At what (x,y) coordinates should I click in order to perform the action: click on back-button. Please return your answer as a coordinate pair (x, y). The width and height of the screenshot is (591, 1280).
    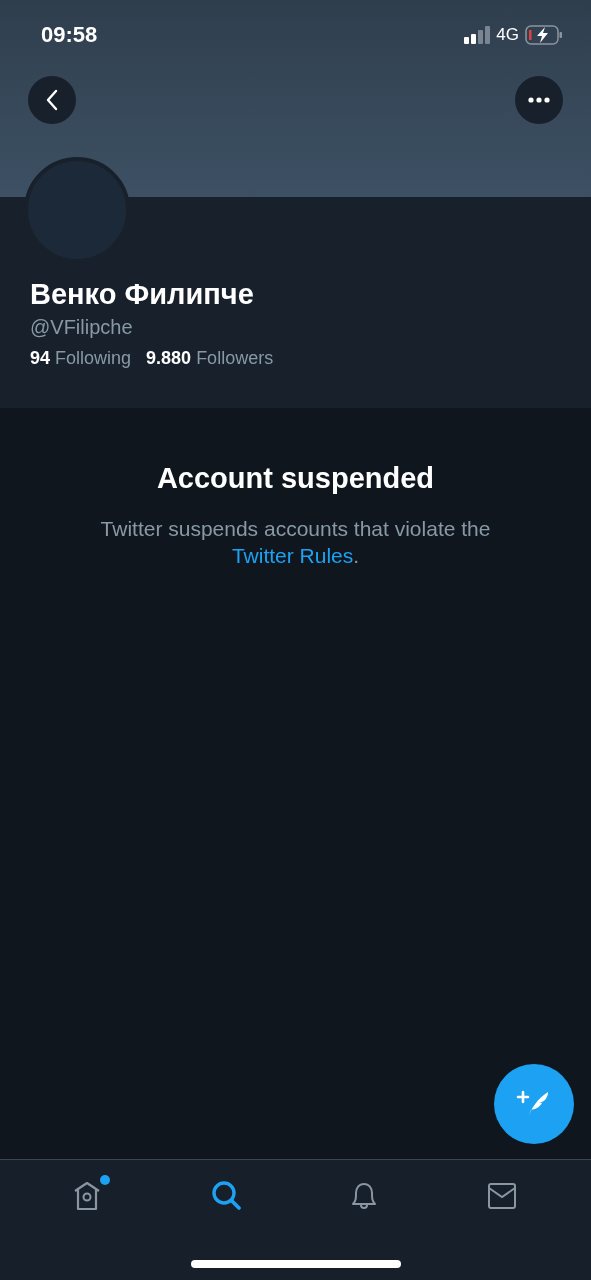
    Looking at the image, I should click on (52, 100).